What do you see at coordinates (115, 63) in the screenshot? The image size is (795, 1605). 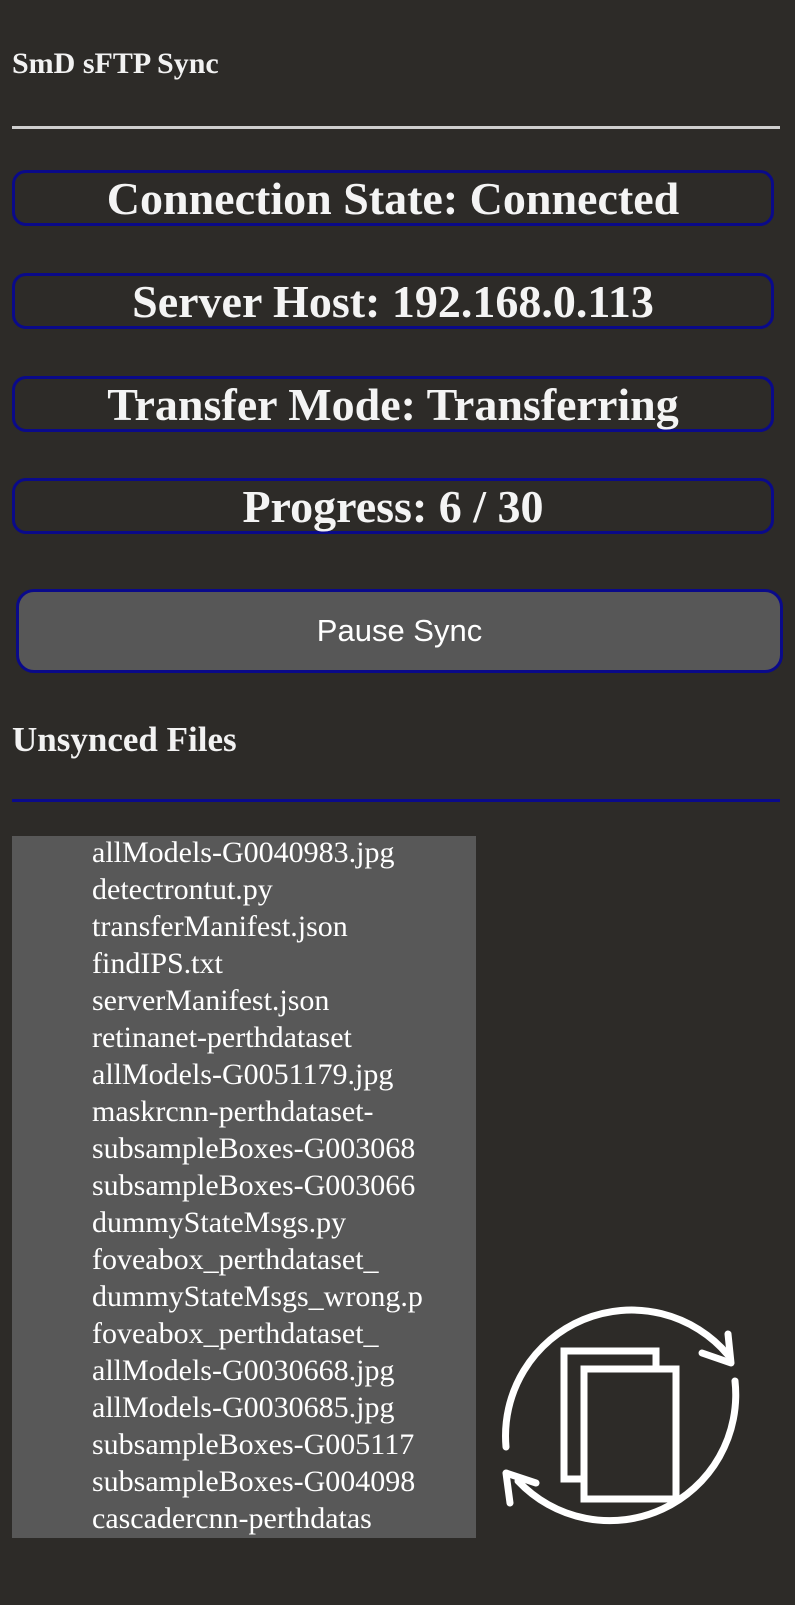 I see `app-title: SmD sFTP Sync` at bounding box center [115, 63].